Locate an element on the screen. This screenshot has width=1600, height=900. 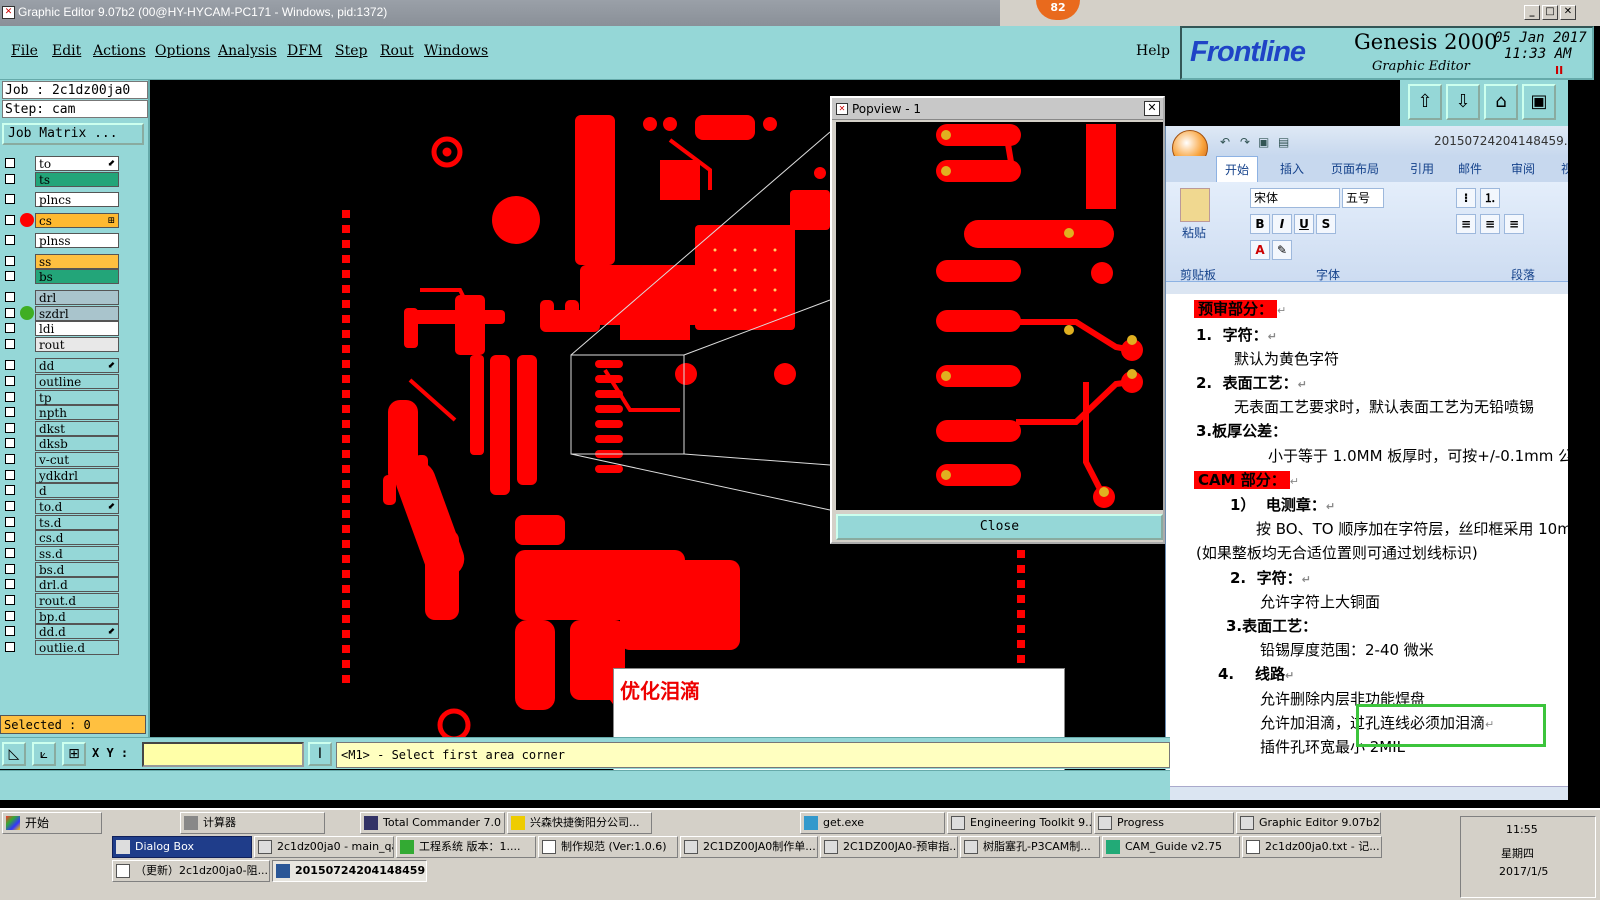
undo-icon: ↶ is located at coordinates (1225, 142).